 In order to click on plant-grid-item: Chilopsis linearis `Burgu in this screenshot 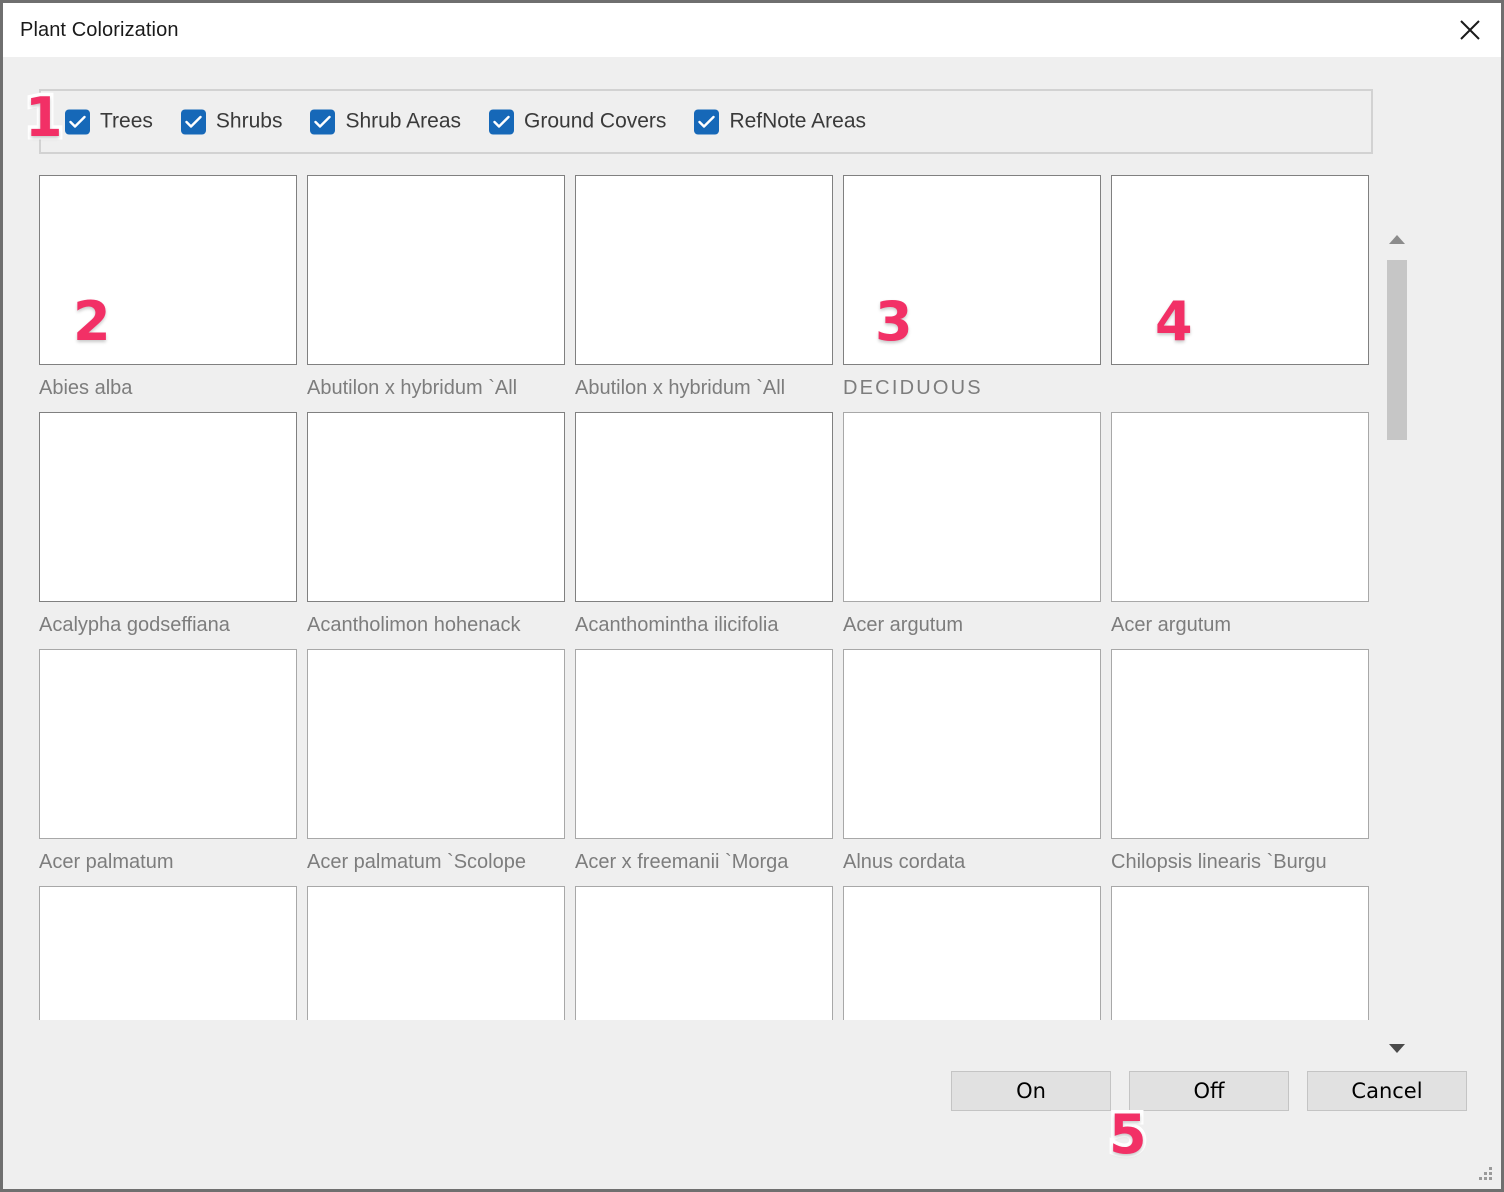, I will do `click(1240, 767)`.